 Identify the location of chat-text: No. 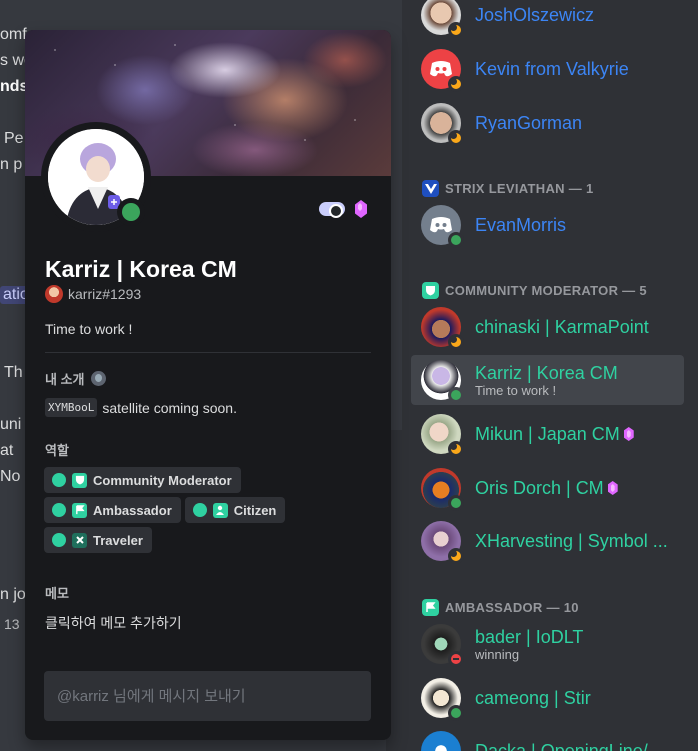
(10, 476).